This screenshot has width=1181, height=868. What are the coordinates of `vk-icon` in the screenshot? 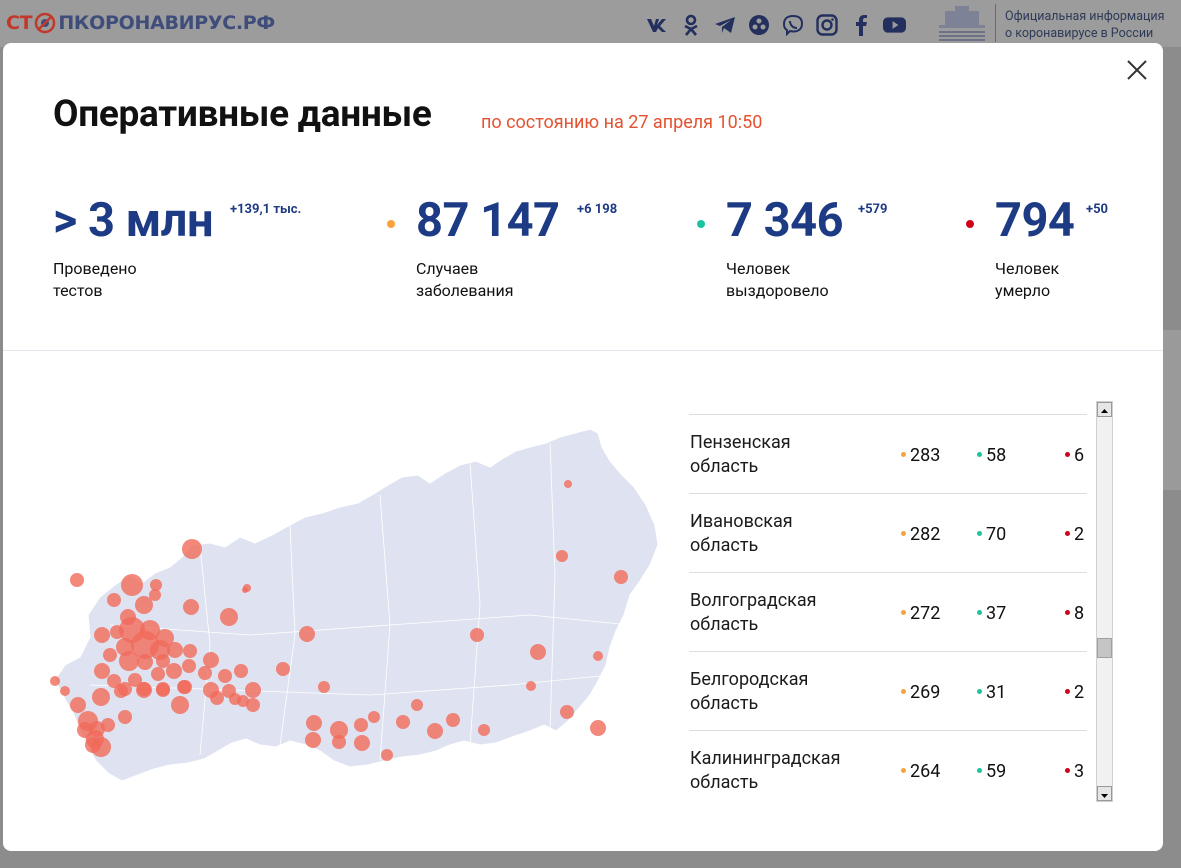 It's located at (656, 24).